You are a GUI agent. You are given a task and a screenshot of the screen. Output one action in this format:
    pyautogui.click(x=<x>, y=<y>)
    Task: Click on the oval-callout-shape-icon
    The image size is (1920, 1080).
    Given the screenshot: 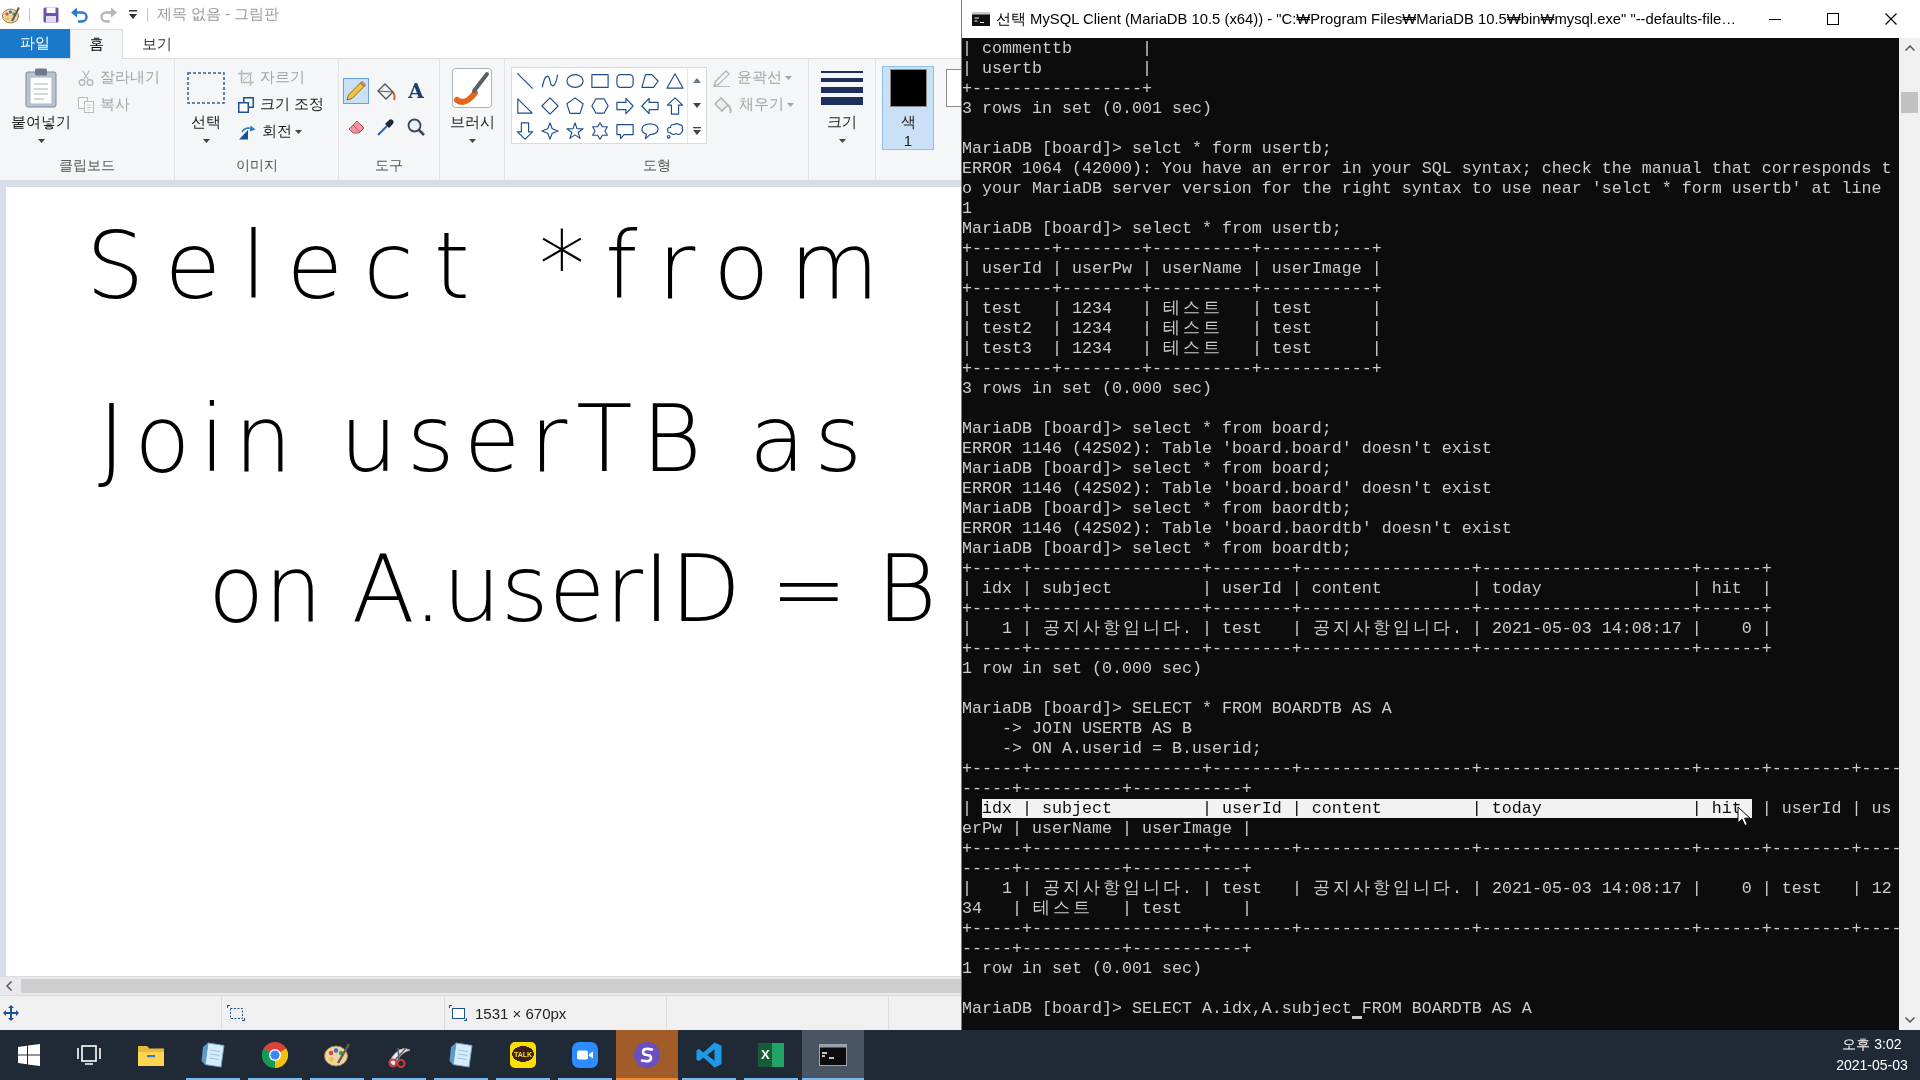 What is the action you would take?
    pyautogui.click(x=649, y=130)
    